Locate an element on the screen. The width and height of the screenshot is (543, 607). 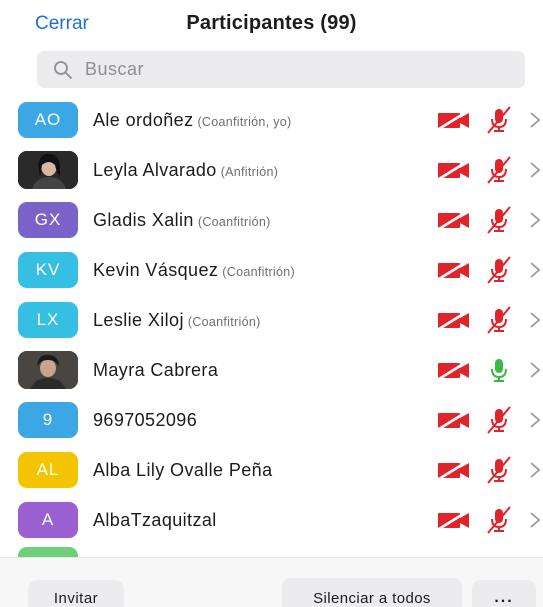
participant-name-wrap: Mayra Cabrera is located at coordinates (157, 370).